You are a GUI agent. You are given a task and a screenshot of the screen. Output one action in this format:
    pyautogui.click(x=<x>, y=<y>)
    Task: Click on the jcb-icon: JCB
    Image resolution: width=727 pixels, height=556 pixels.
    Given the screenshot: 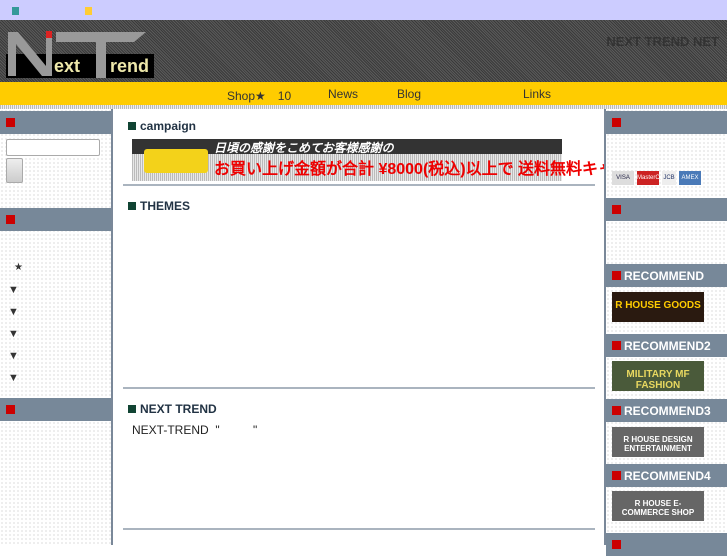 What is the action you would take?
    pyautogui.click(x=669, y=178)
    